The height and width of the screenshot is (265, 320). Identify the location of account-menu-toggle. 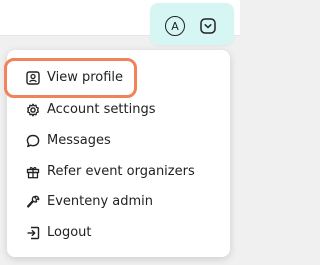
(192, 24).